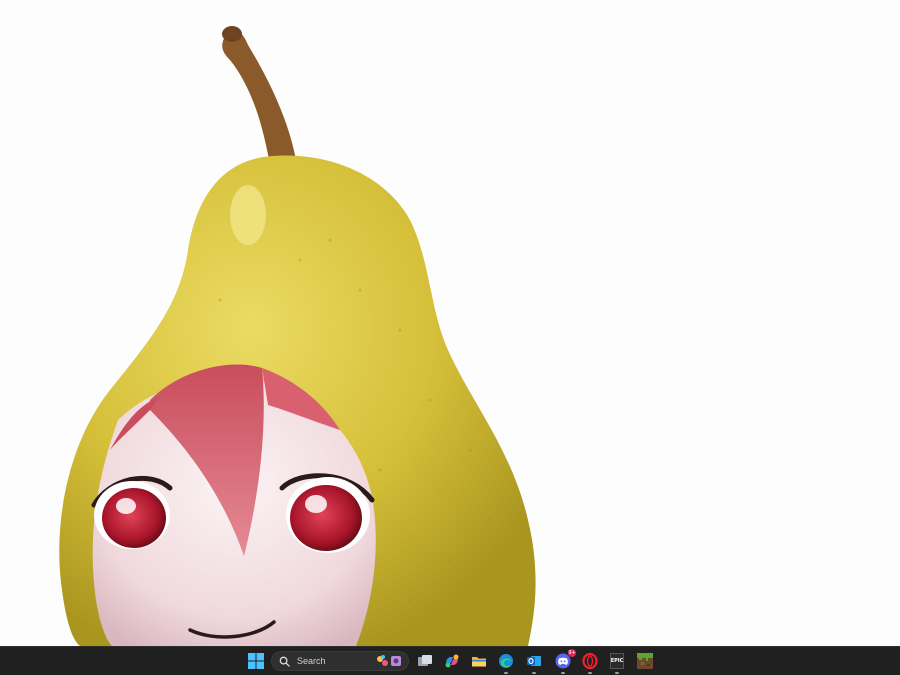  I want to click on discord-button: 9+, so click(564, 661).